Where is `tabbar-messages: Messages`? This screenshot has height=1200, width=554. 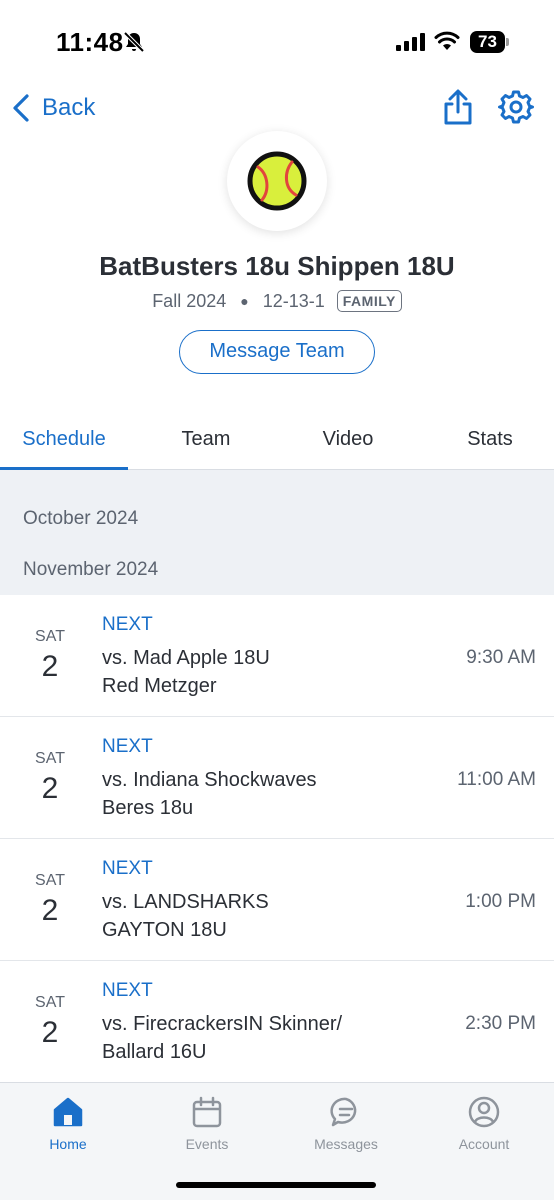
tabbar-messages: Messages is located at coordinates (346, 1123).